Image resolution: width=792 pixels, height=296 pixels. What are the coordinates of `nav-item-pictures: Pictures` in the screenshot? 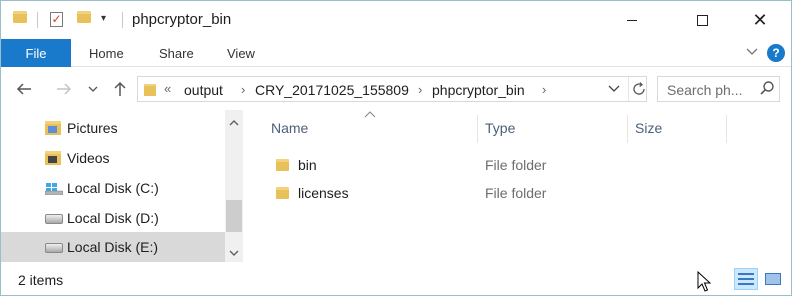 It's located at (113, 128).